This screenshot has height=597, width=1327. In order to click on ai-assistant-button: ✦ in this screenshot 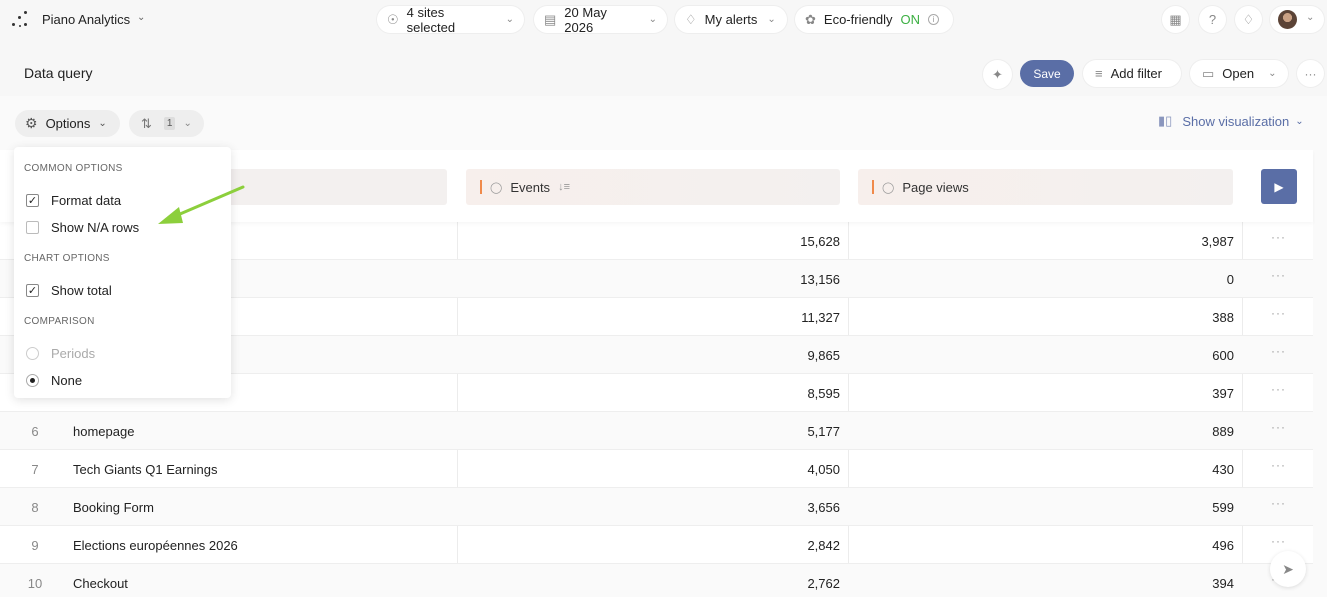, I will do `click(997, 74)`.